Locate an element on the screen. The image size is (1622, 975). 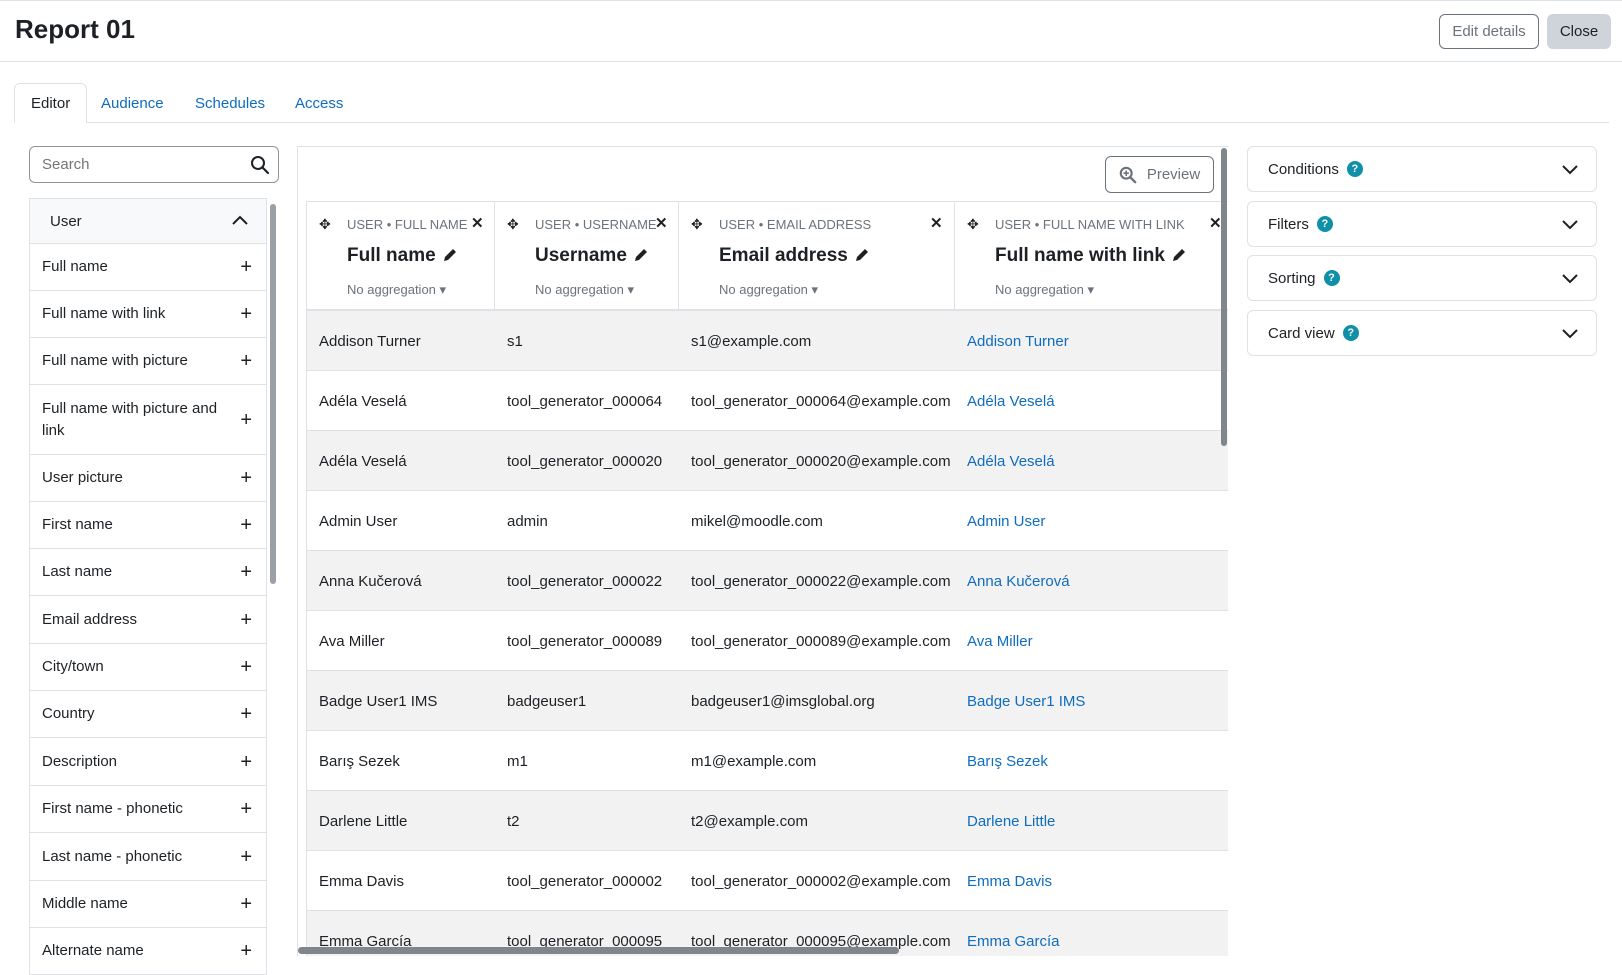
sidebar-item-full-name-with-link: Full name with link + is located at coordinates (148, 314).